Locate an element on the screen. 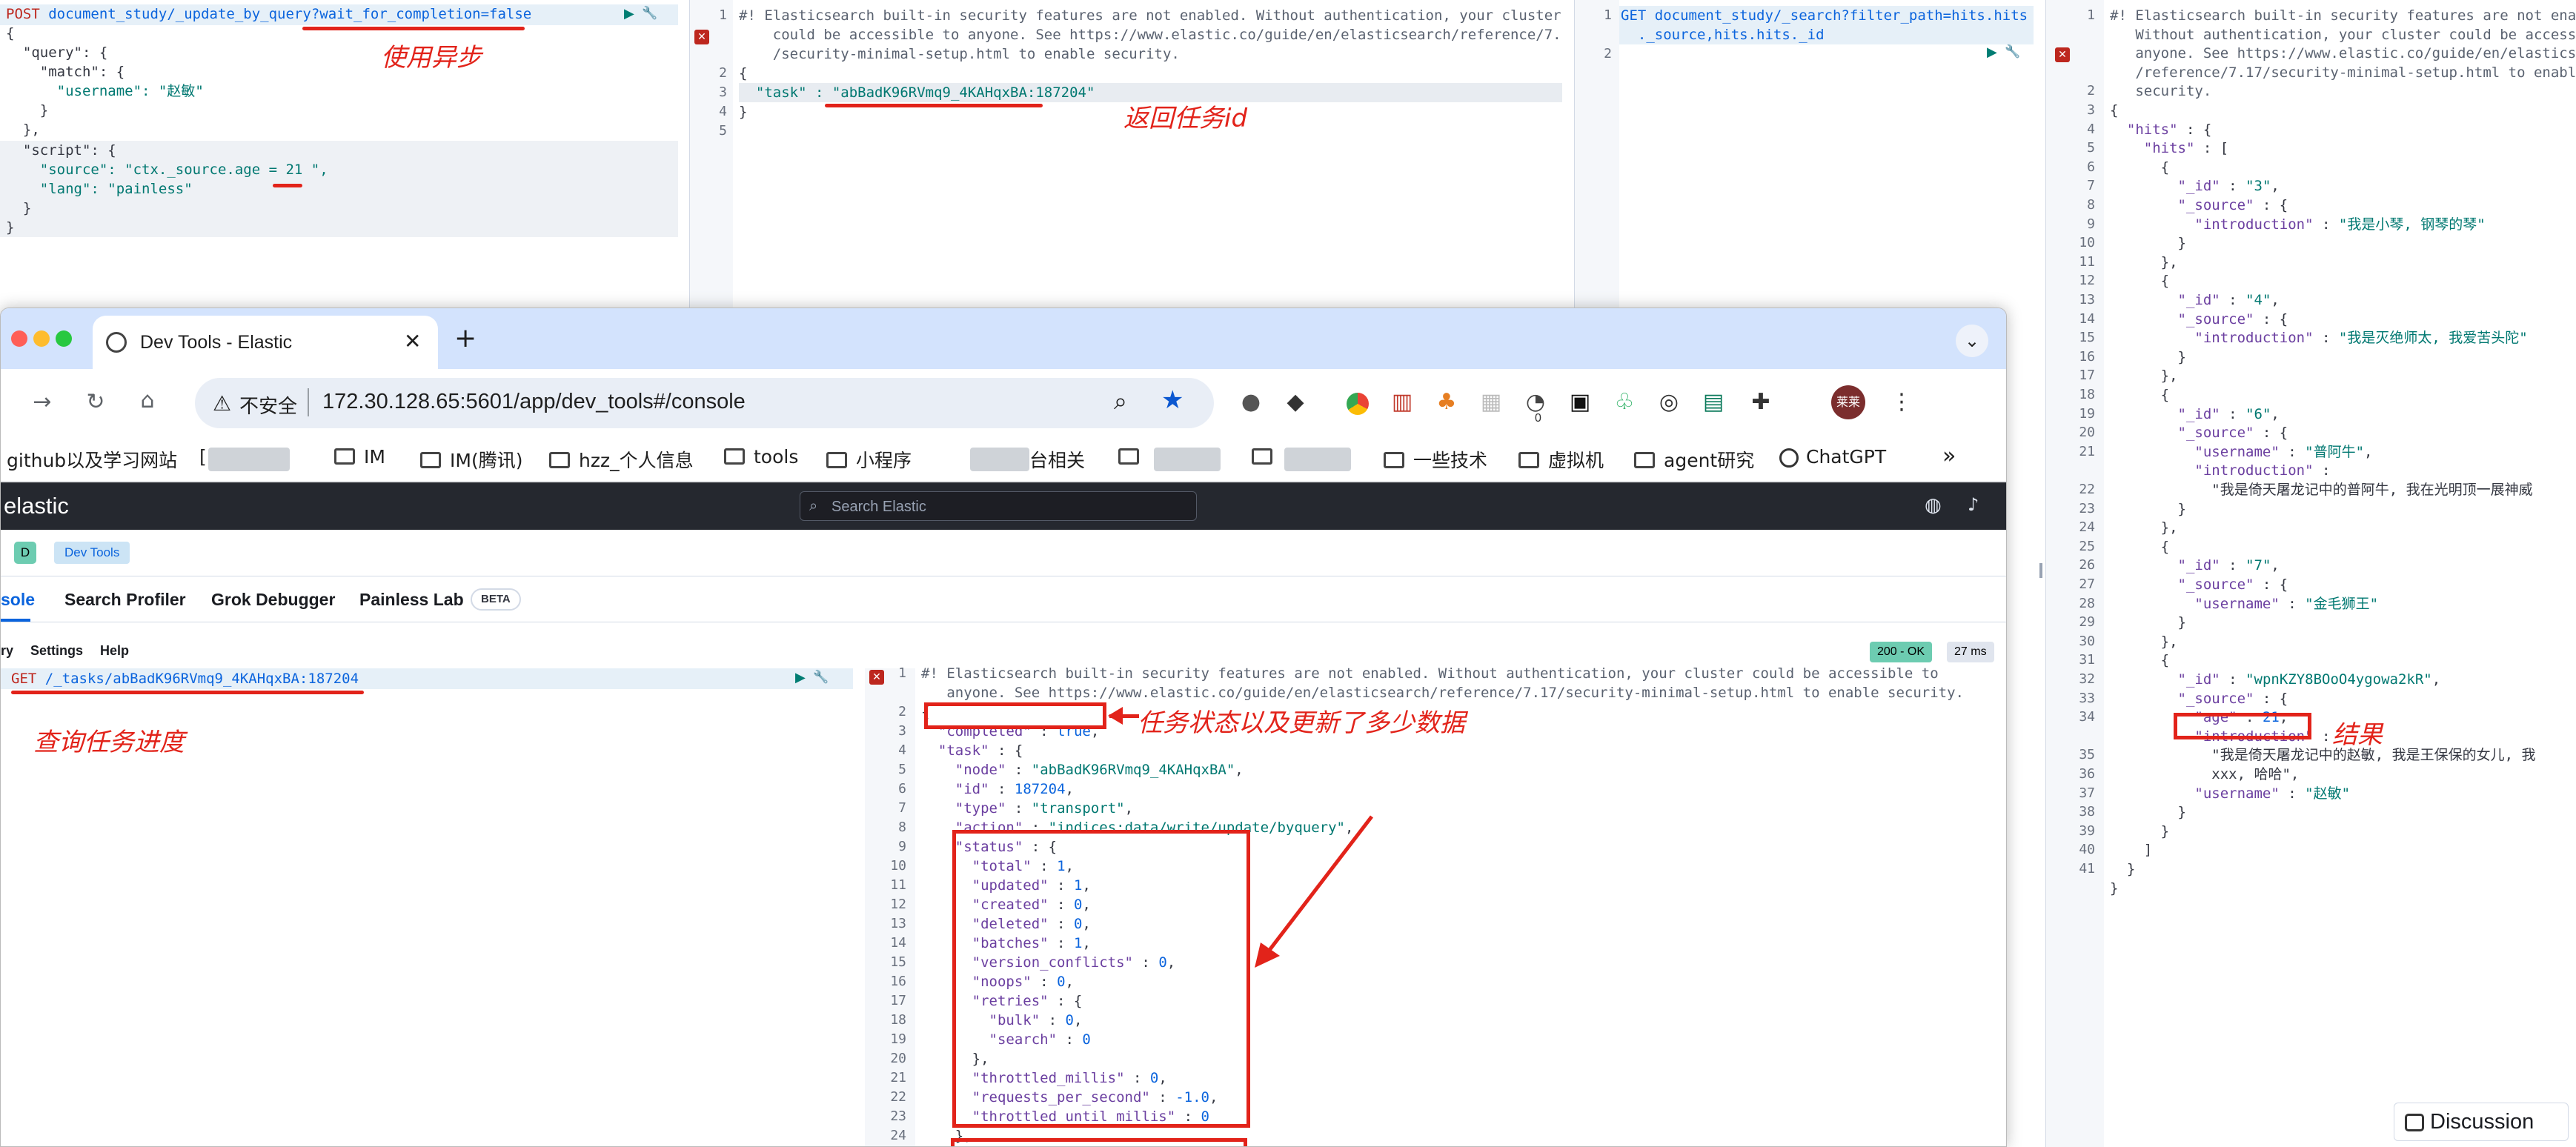 The width and height of the screenshot is (2576, 1147). tab-search-profiler: Search Profiler is located at coordinates (125, 600).